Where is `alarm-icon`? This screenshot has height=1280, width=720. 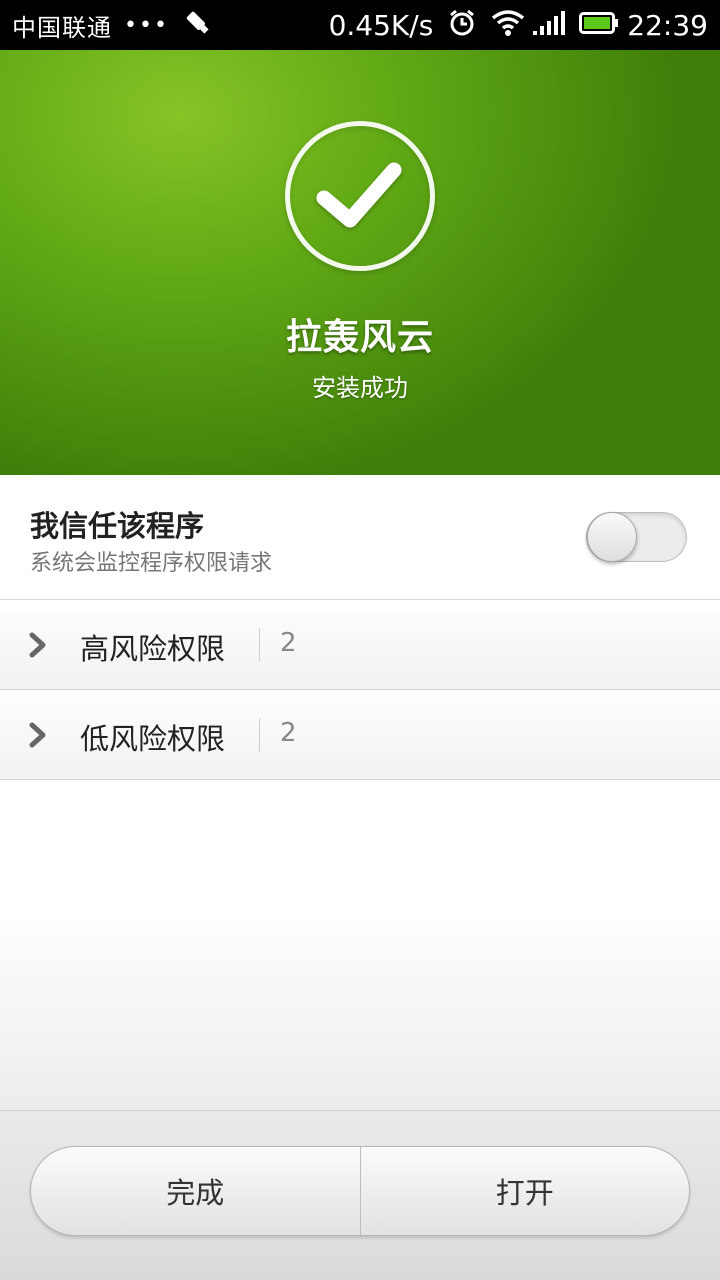
alarm-icon is located at coordinates (462, 25).